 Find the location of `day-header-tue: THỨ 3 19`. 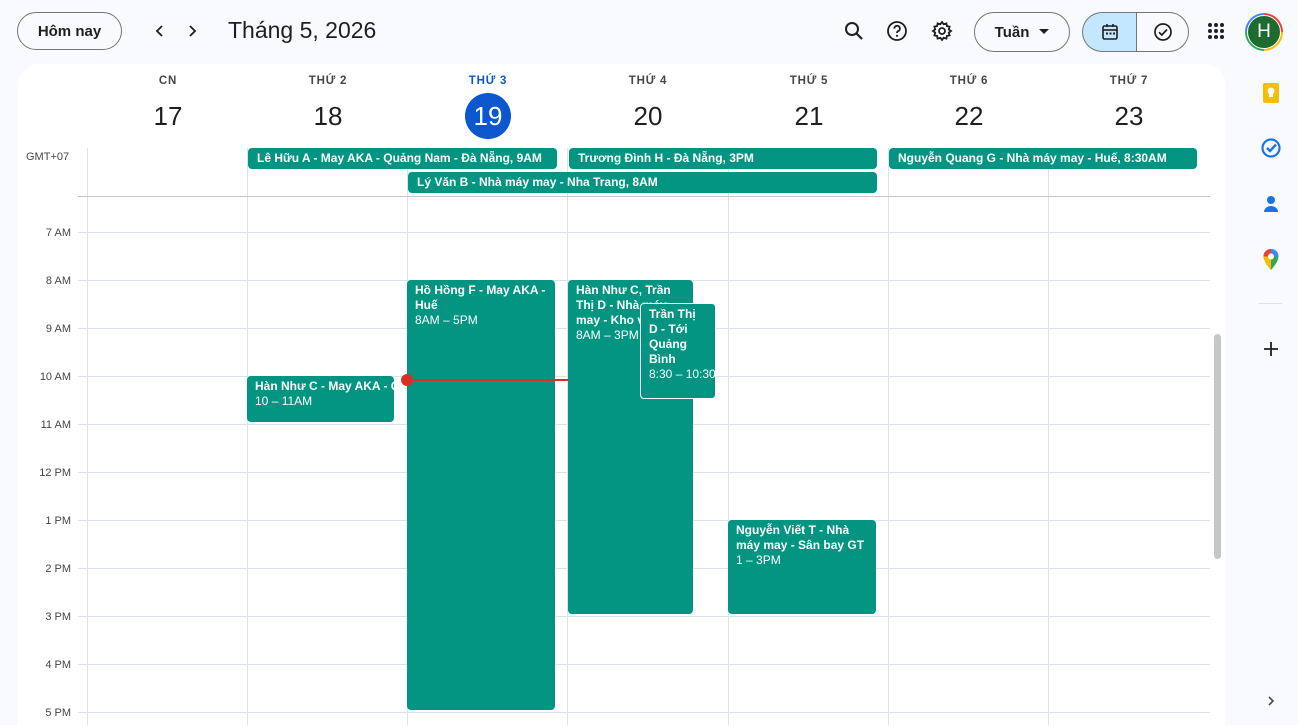

day-header-tue: THỨ 3 19 is located at coordinates (488, 106).